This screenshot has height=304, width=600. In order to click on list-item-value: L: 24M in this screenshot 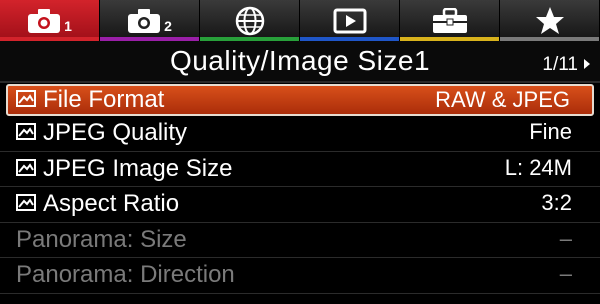, I will do `click(538, 167)`.